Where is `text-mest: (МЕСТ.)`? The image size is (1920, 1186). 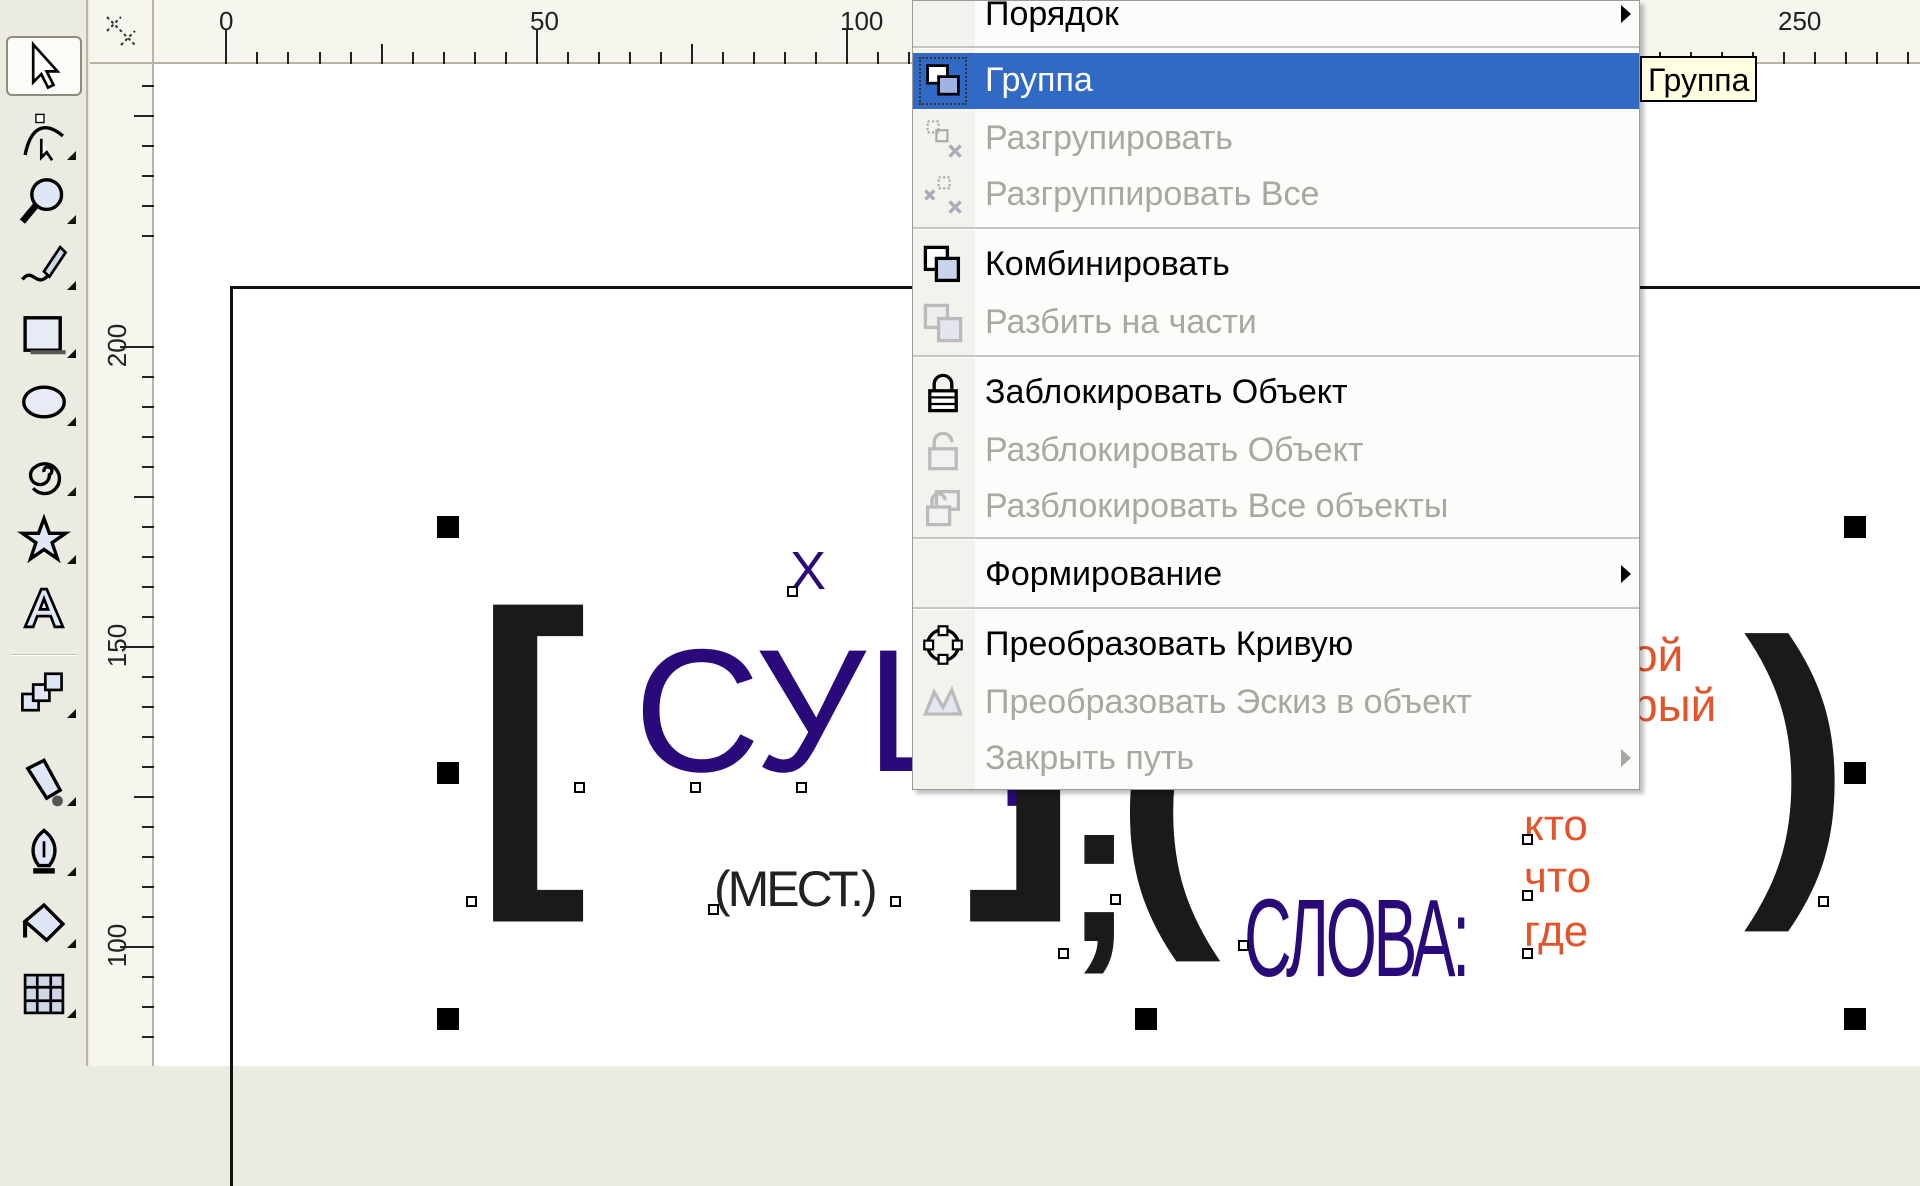 text-mest: (МЕСТ.) is located at coordinates (796, 889).